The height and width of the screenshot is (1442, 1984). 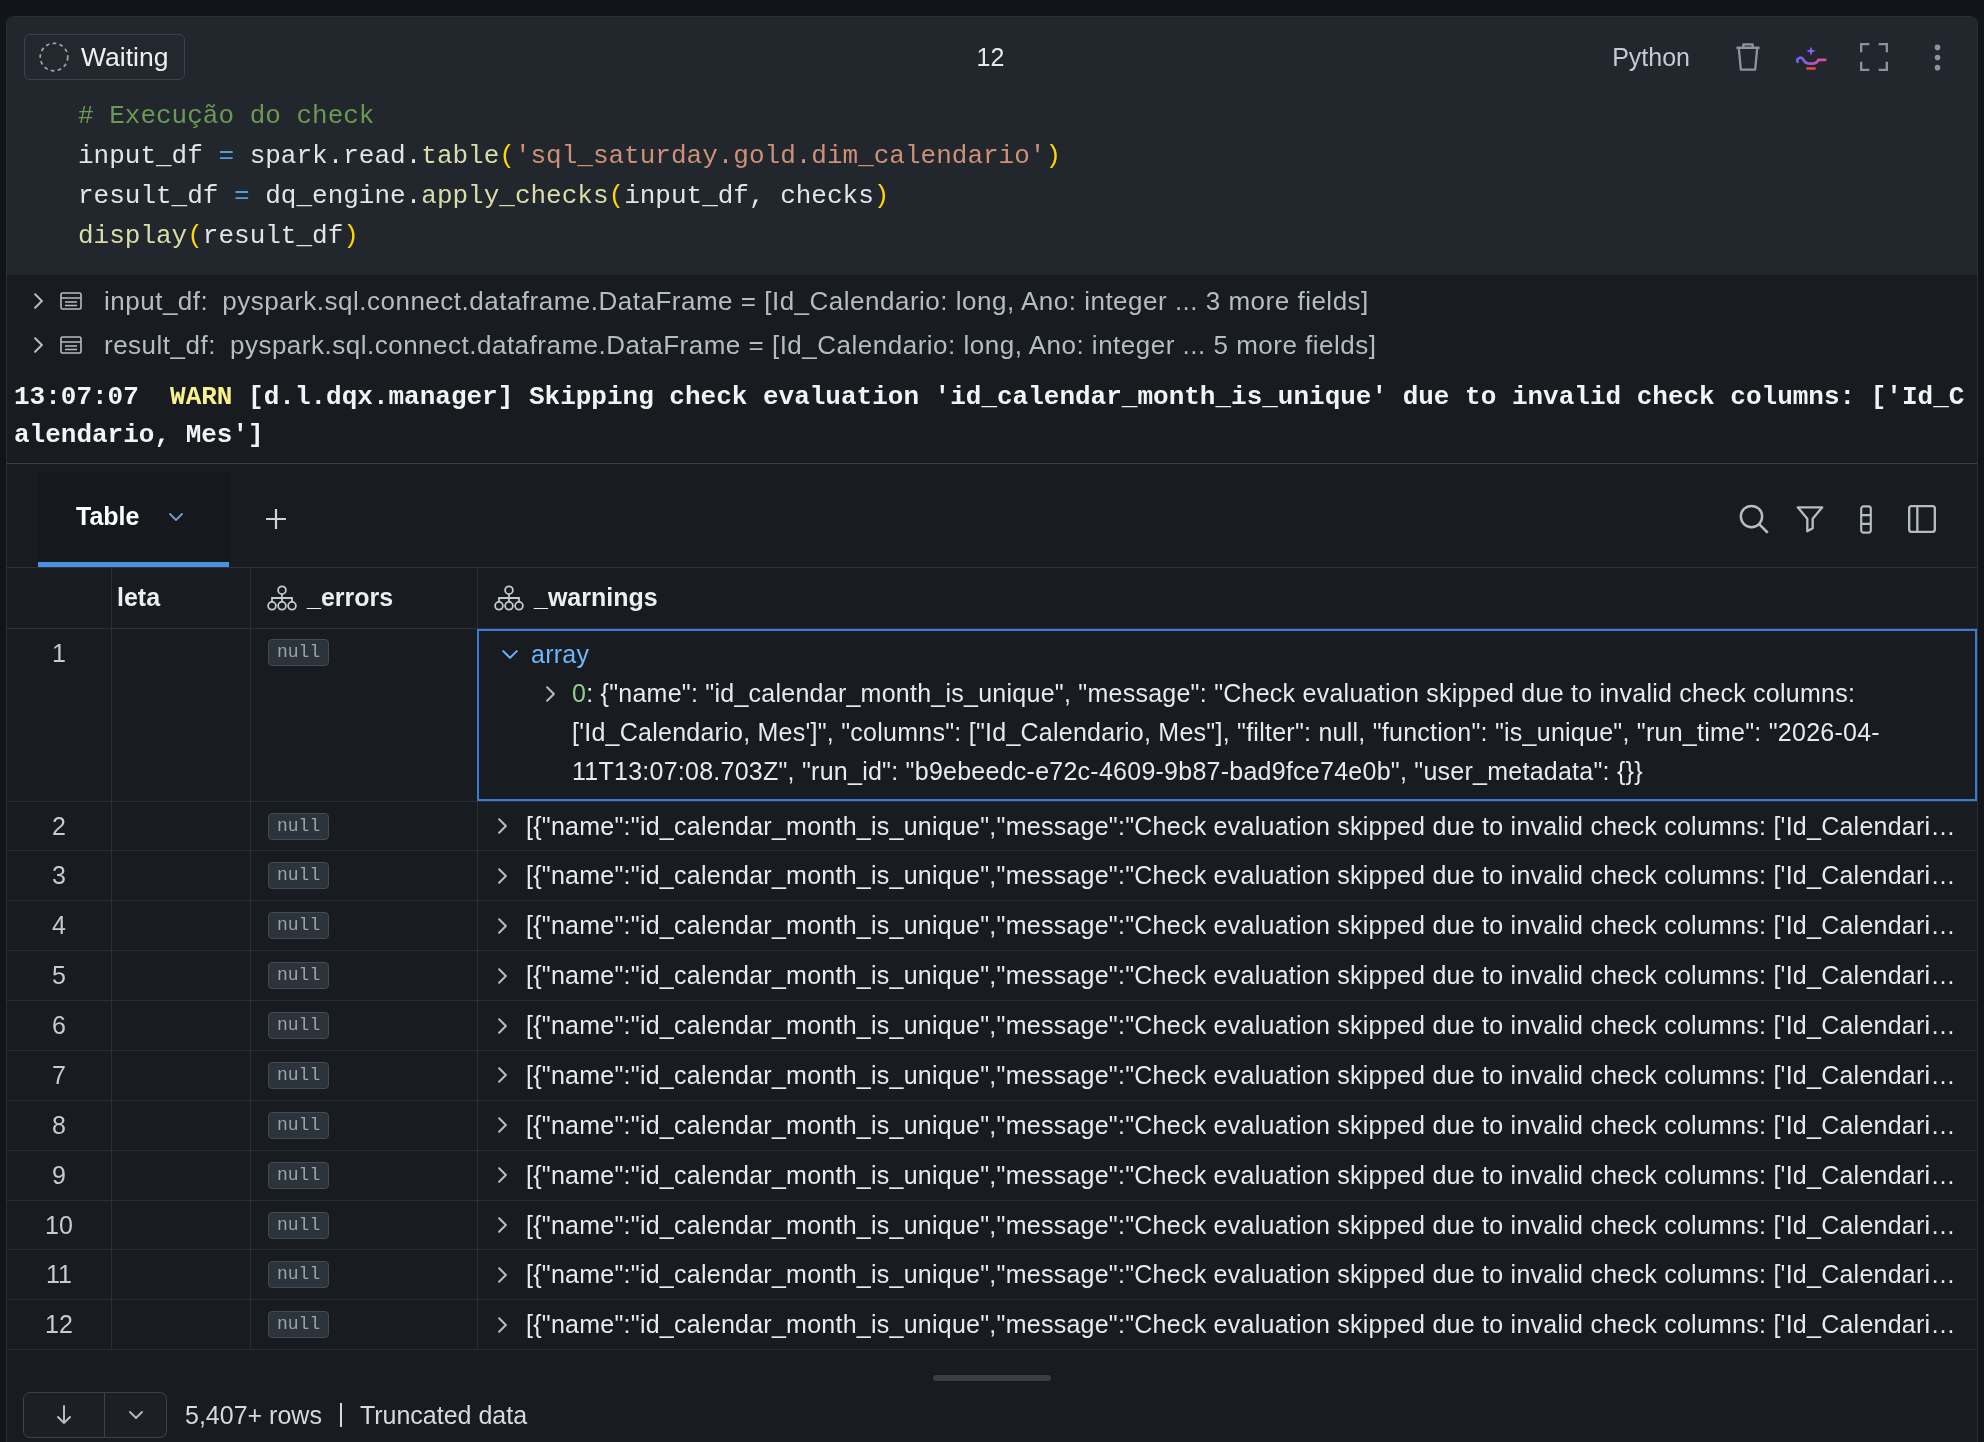 What do you see at coordinates (1866, 519) in the screenshot?
I see `column-bar-icon` at bounding box center [1866, 519].